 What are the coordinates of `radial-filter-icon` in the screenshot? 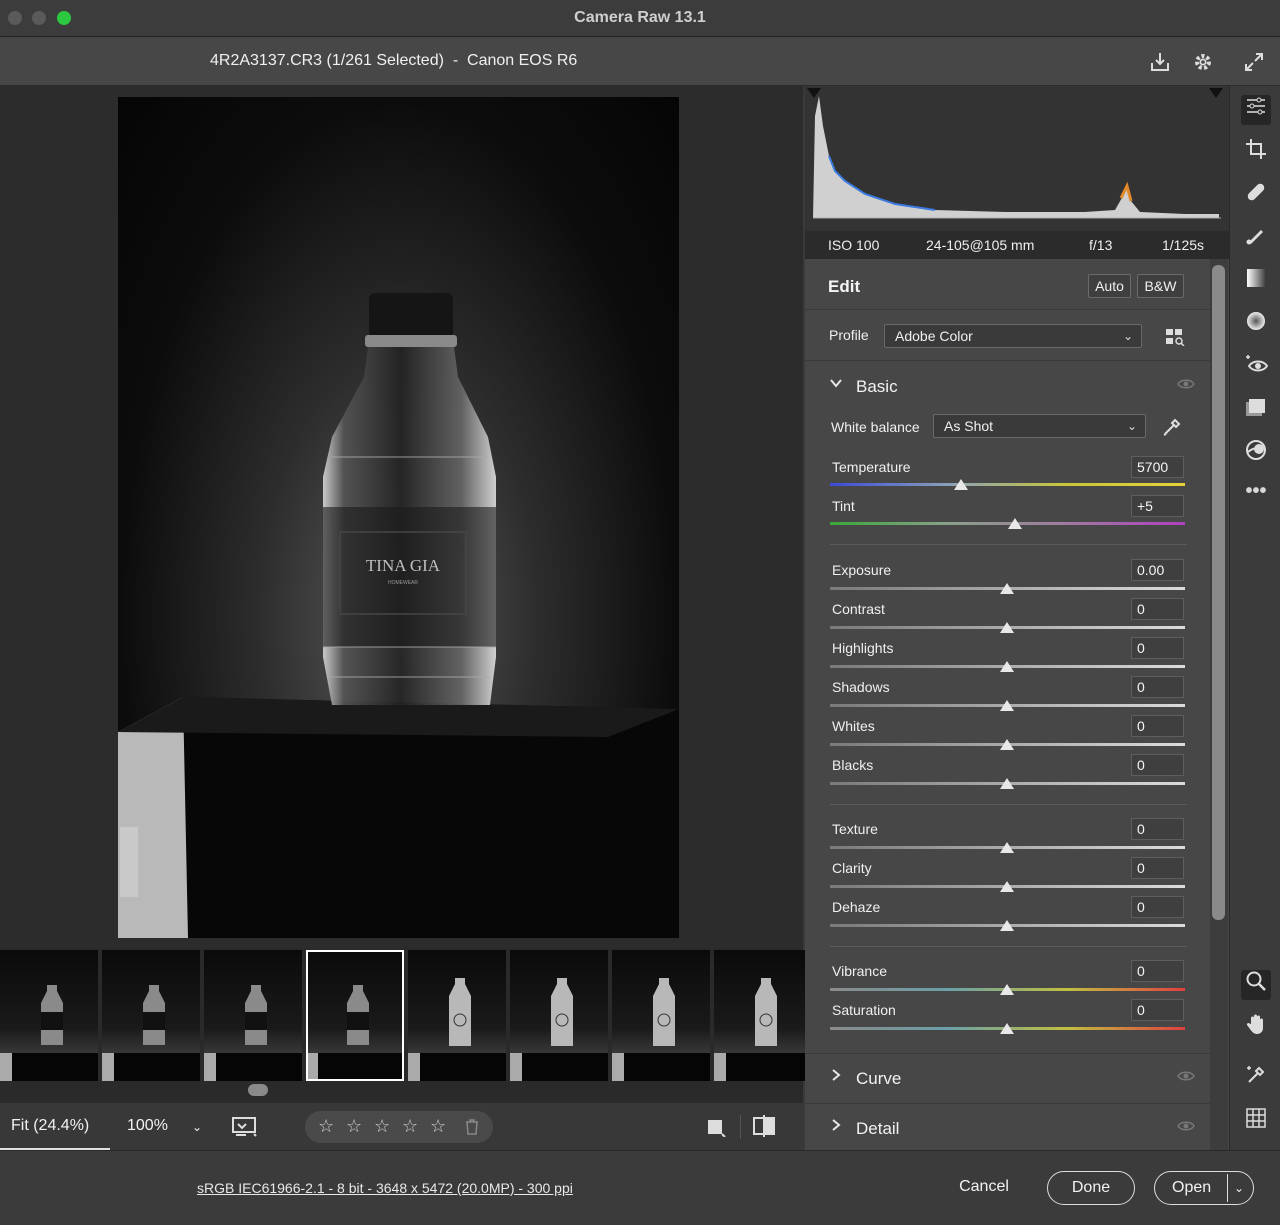 It's located at (1256, 325).